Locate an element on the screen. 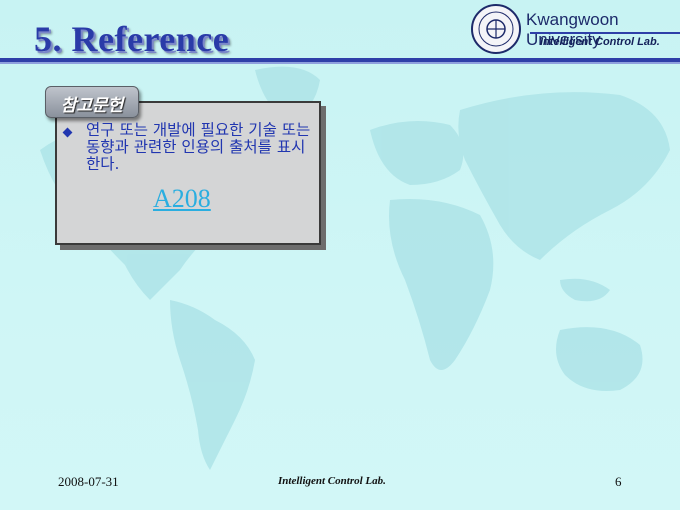 The height and width of the screenshot is (510, 680). header-rule-accent is located at coordinates (340, 63).